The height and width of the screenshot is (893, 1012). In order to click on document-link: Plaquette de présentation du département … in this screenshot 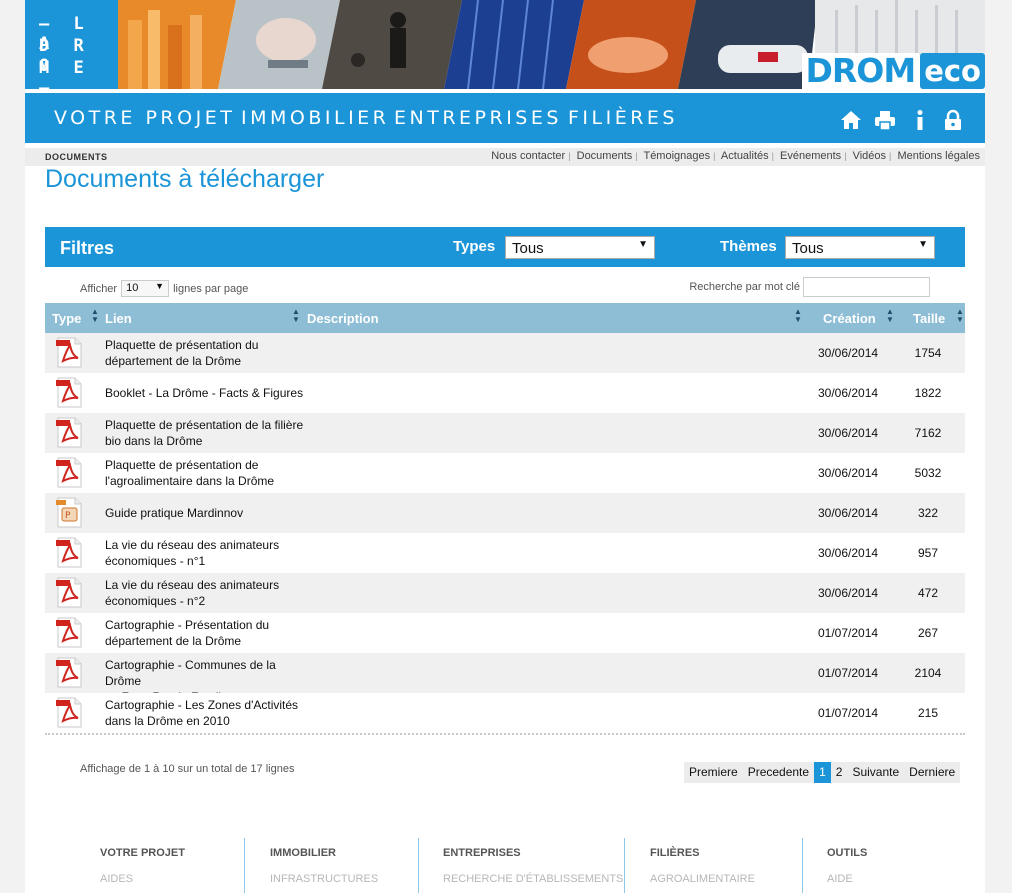, I will do `click(205, 353)`.